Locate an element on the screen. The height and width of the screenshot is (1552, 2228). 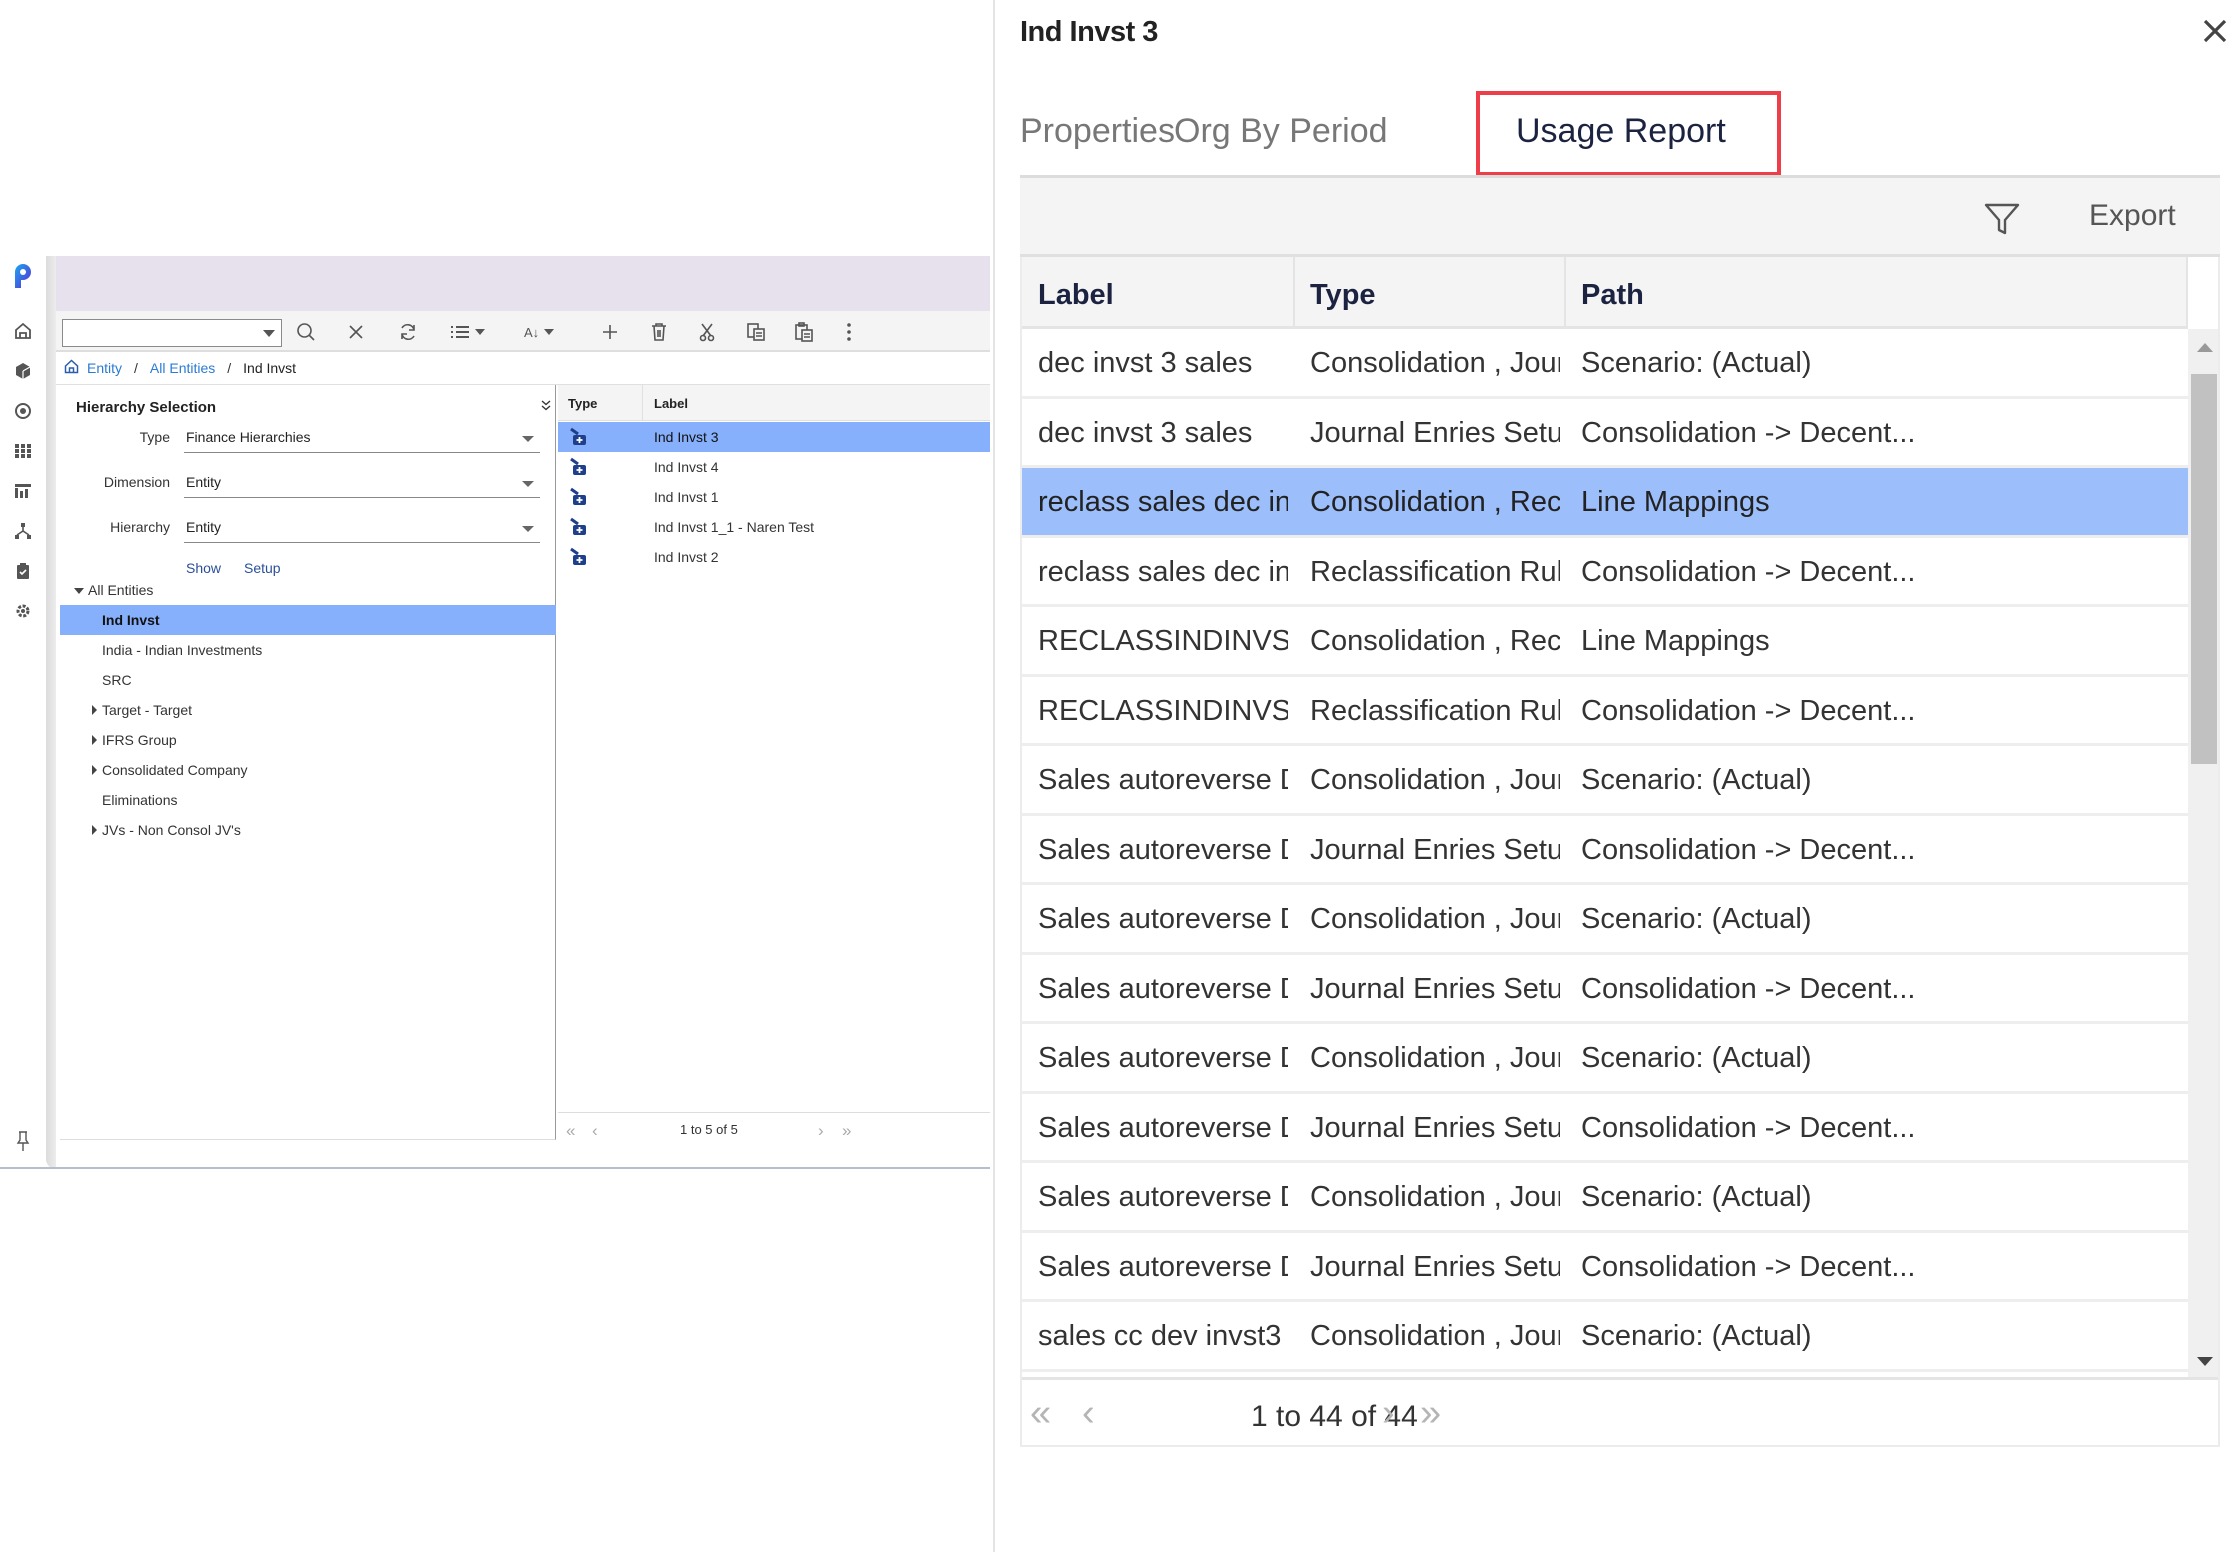
grid-scrollbar is located at coordinates (2203, 853).